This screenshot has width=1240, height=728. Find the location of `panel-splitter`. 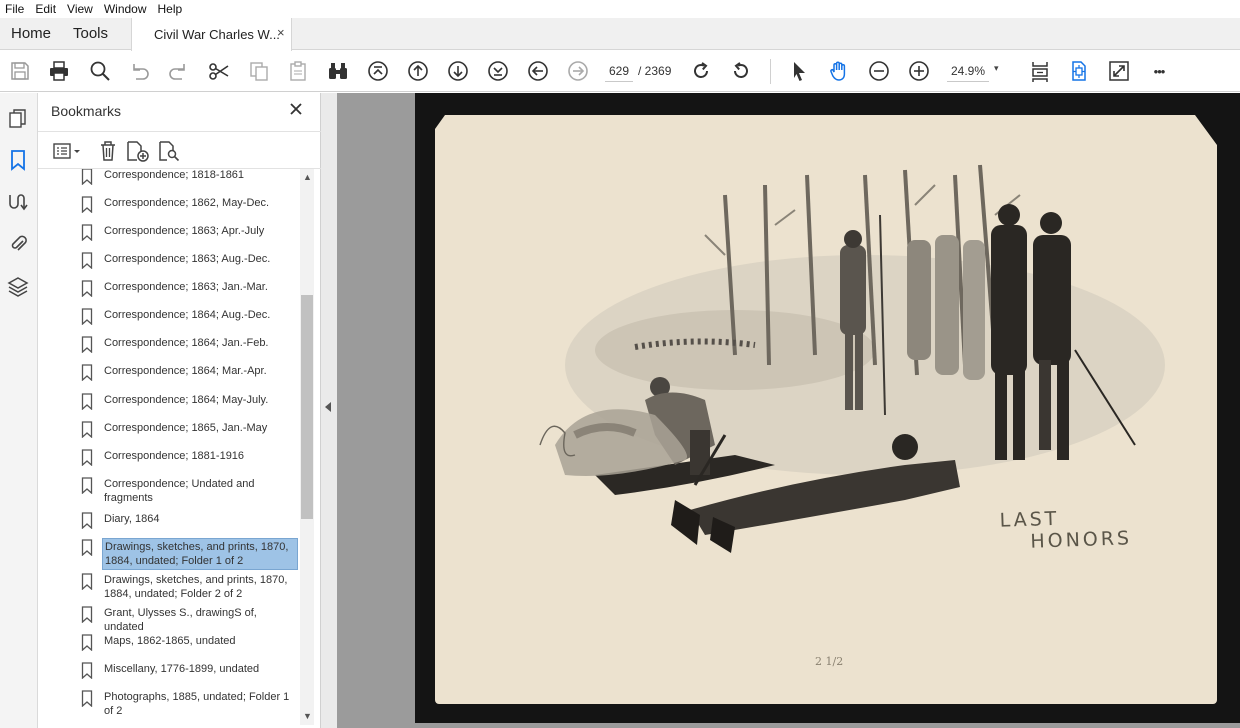

panel-splitter is located at coordinates (329, 410).